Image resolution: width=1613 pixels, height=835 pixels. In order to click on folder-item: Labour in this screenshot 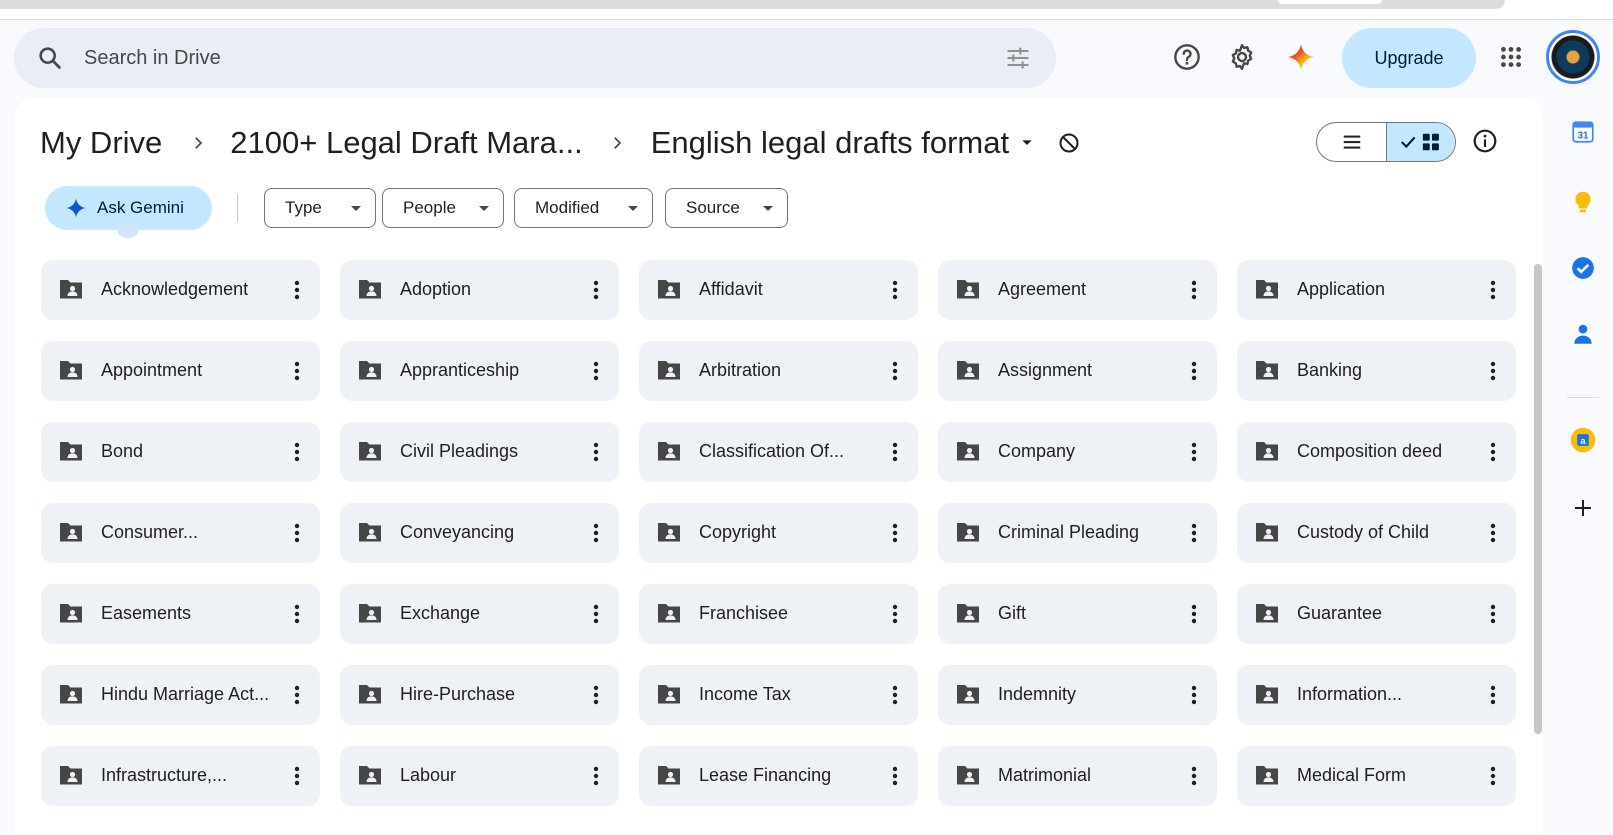, I will do `click(479, 776)`.